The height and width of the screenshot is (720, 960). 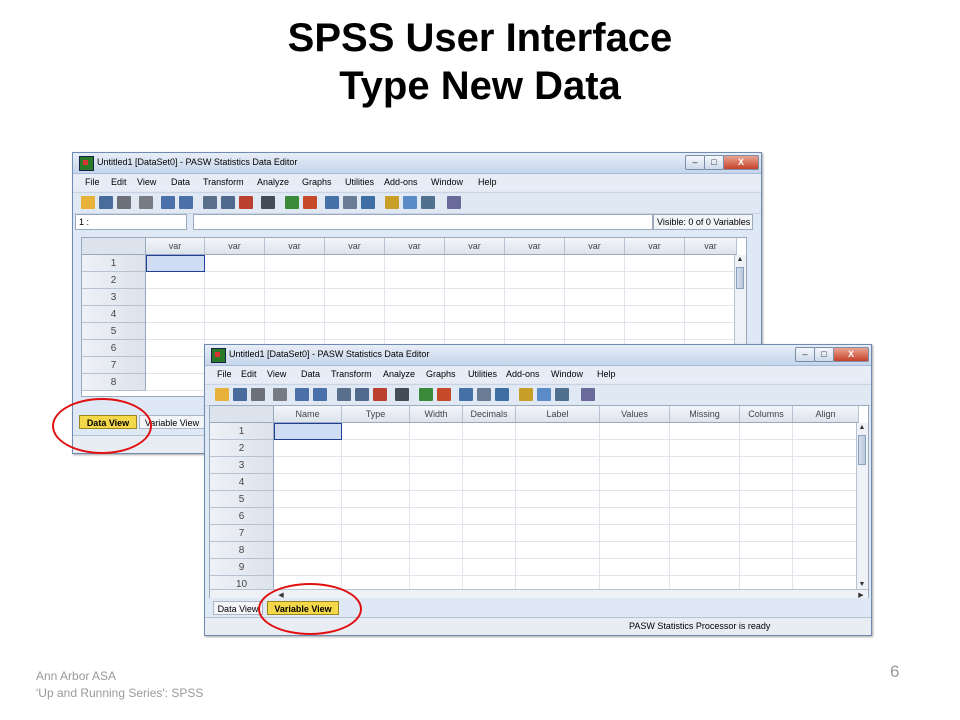 I want to click on column-header: Align, so click(x=826, y=414).